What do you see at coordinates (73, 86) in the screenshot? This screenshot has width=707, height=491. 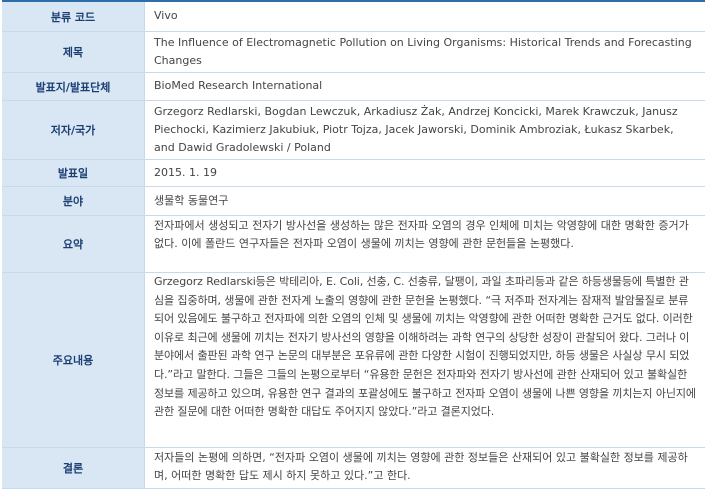 I see `row-label: 발표지/발표단체` at bounding box center [73, 86].